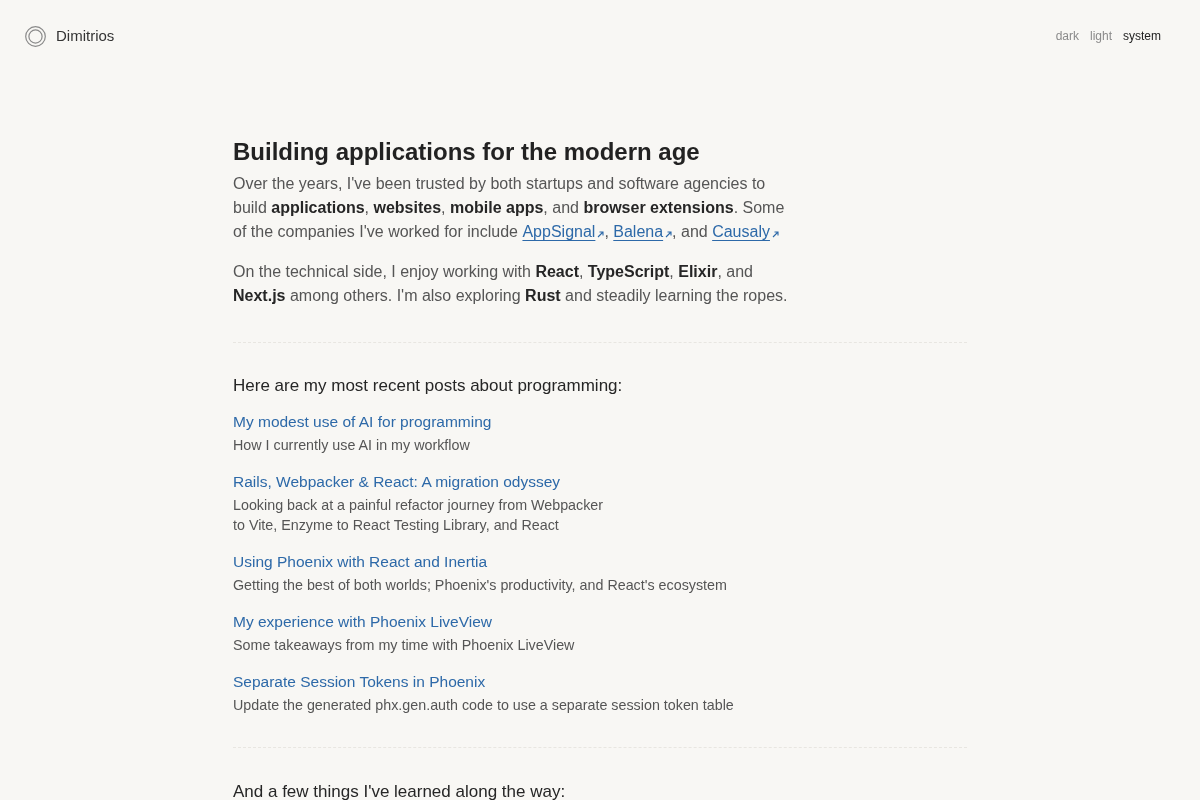 This screenshot has height=800, width=1200. Describe the element at coordinates (397, 482) in the screenshot. I see `post-title-link: Rails, Webpacker & React: A migration odyssey` at that location.